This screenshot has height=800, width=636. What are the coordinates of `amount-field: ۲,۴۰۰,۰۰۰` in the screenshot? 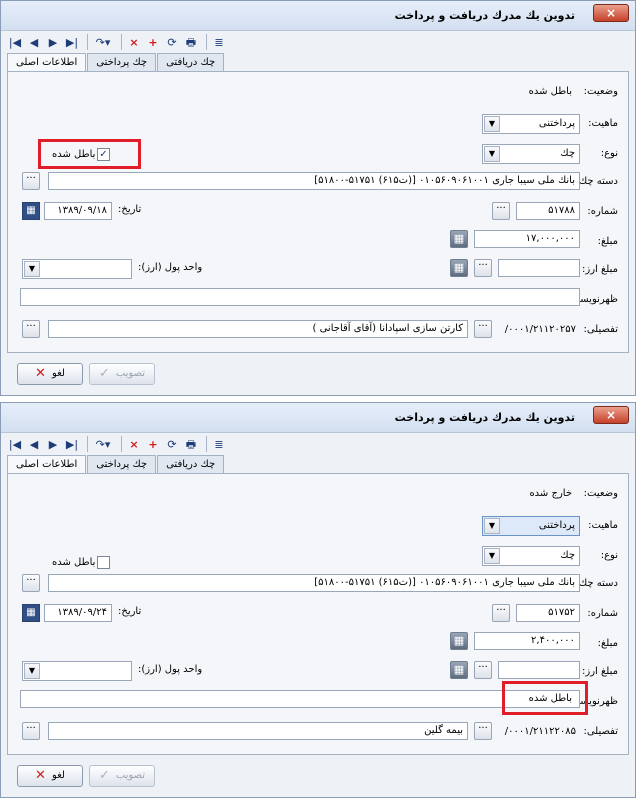 It's located at (527, 641).